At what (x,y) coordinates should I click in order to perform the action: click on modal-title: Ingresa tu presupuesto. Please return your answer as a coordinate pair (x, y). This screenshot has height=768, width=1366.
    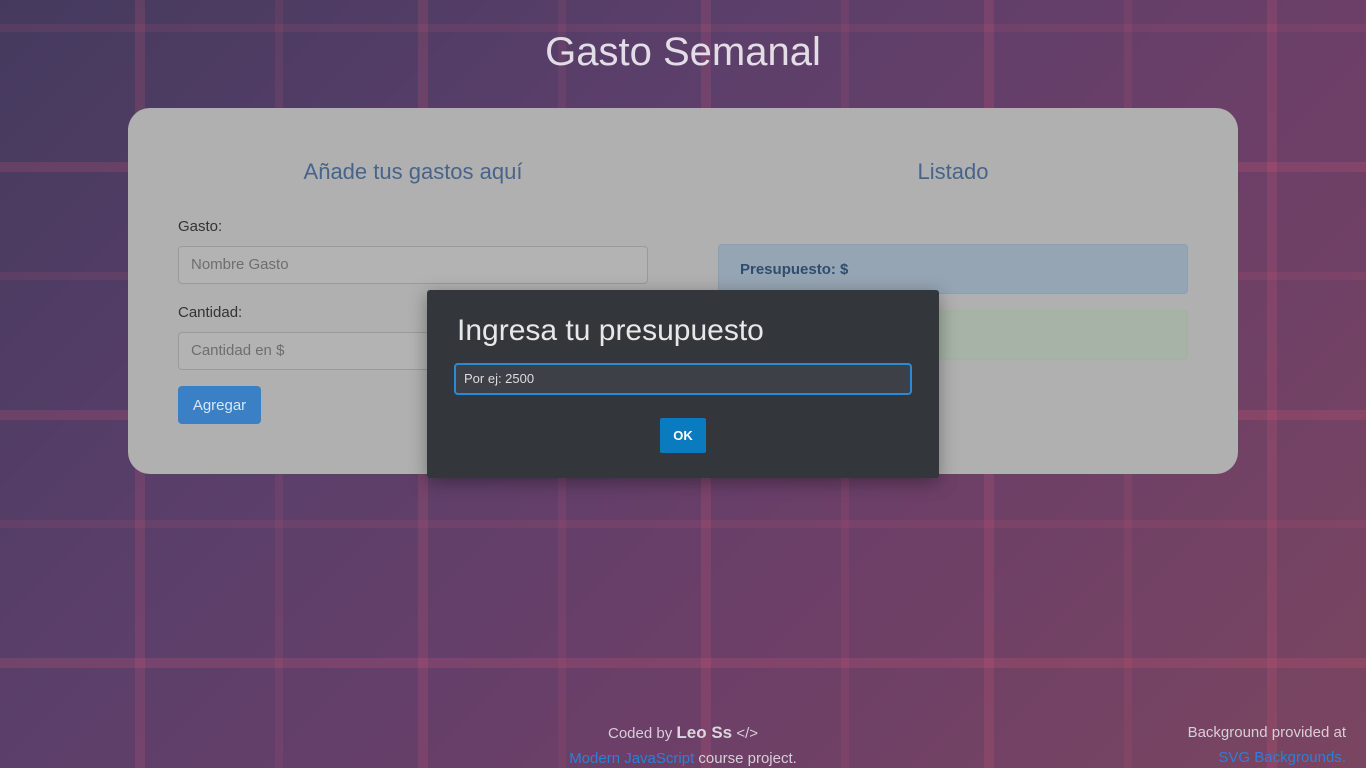
    Looking at the image, I should click on (610, 330).